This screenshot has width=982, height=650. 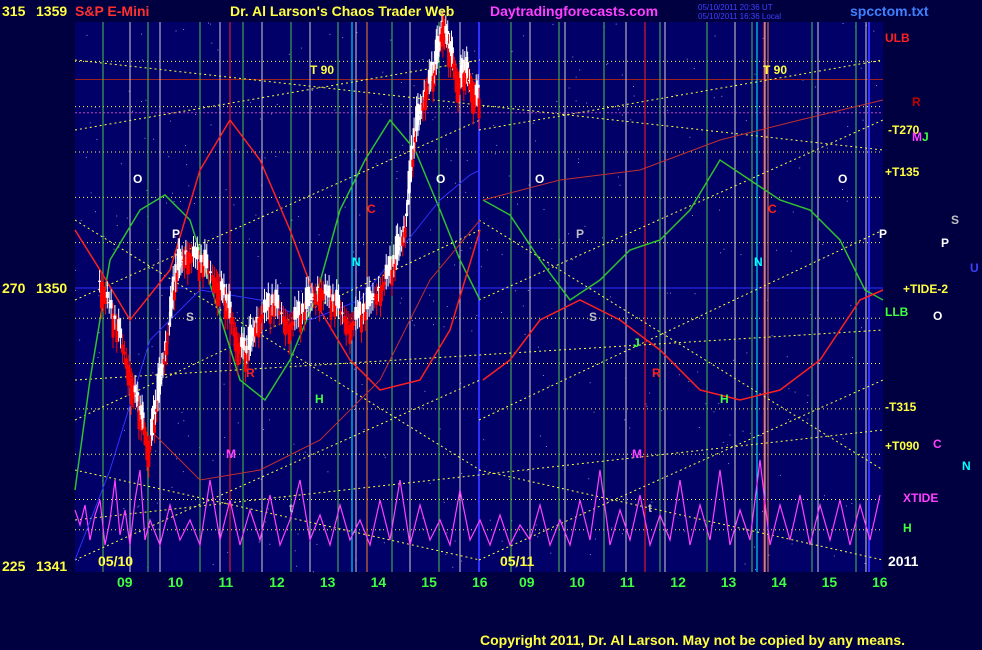 What do you see at coordinates (574, 11) in the screenshot?
I see `site-label: Daytradingforecasts.com` at bounding box center [574, 11].